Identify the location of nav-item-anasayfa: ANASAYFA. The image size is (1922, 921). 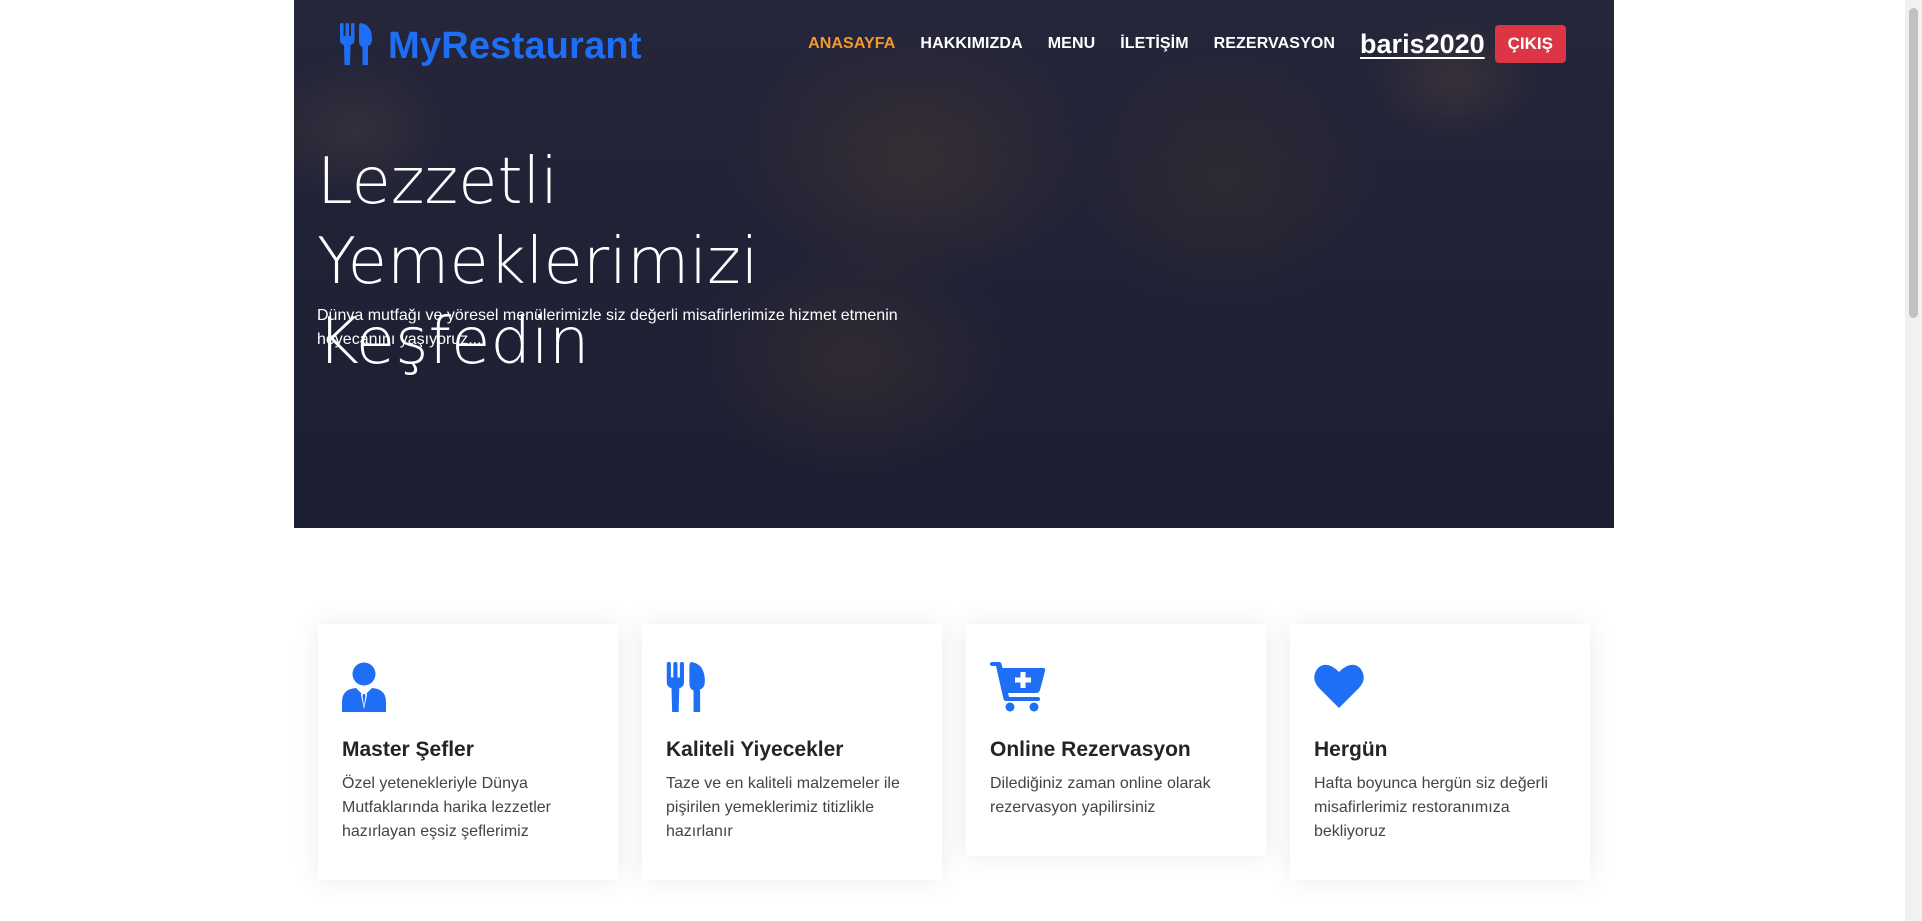
(851, 44).